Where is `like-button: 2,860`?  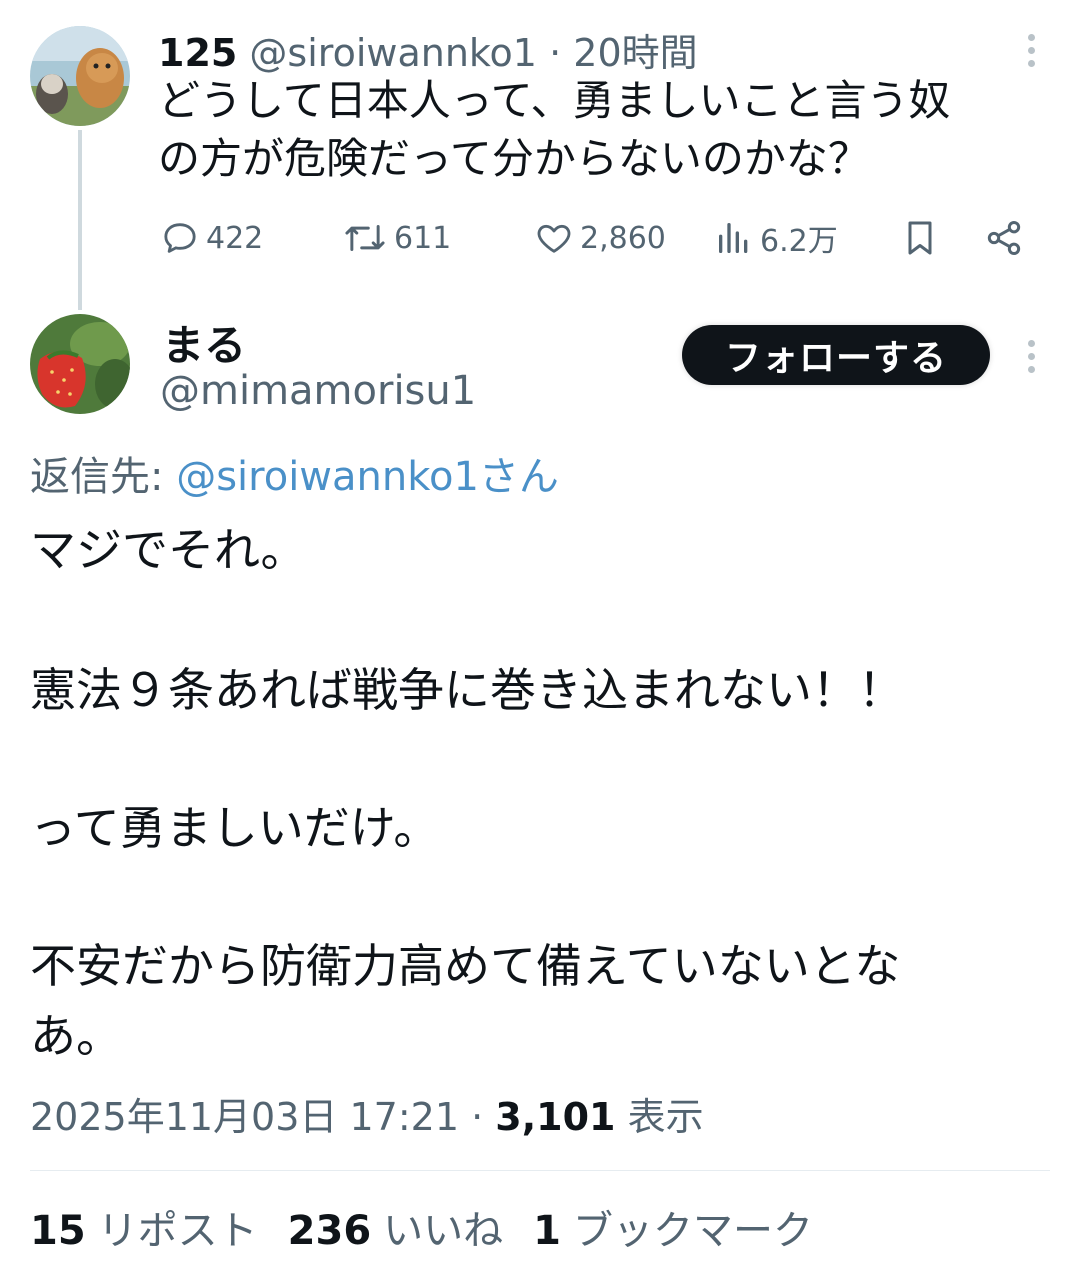
like-button: 2,860 is located at coordinates (600, 238).